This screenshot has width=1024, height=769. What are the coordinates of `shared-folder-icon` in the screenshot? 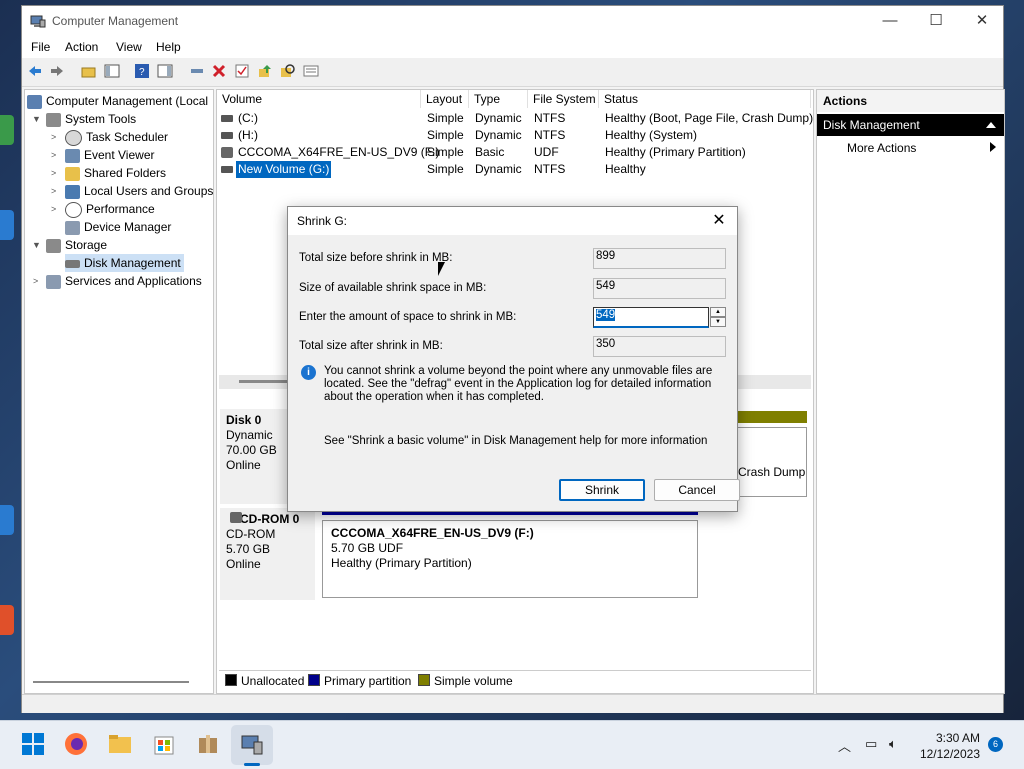 It's located at (72, 173).